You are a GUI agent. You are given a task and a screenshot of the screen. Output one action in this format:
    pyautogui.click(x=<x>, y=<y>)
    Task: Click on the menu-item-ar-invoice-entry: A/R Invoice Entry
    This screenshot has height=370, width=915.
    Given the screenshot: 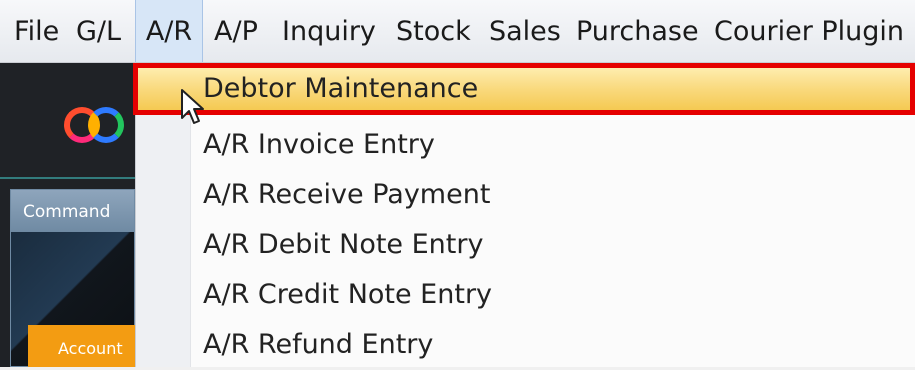 What is the action you would take?
    pyautogui.click(x=525, y=145)
    